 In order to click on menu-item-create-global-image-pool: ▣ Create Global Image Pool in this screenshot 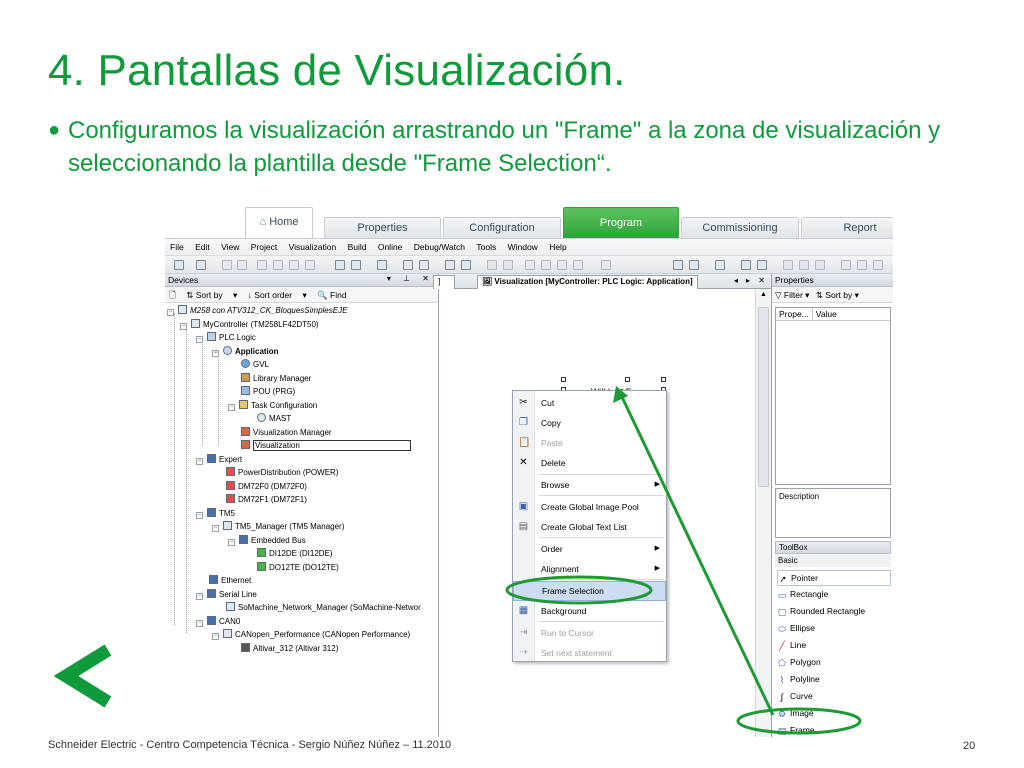, I will do `click(589, 507)`.